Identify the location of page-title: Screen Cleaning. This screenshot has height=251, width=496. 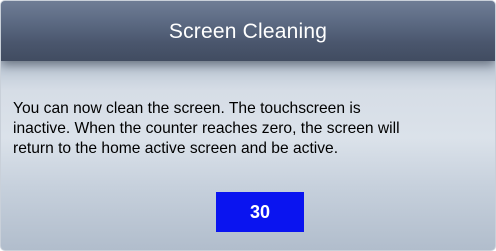
(248, 31).